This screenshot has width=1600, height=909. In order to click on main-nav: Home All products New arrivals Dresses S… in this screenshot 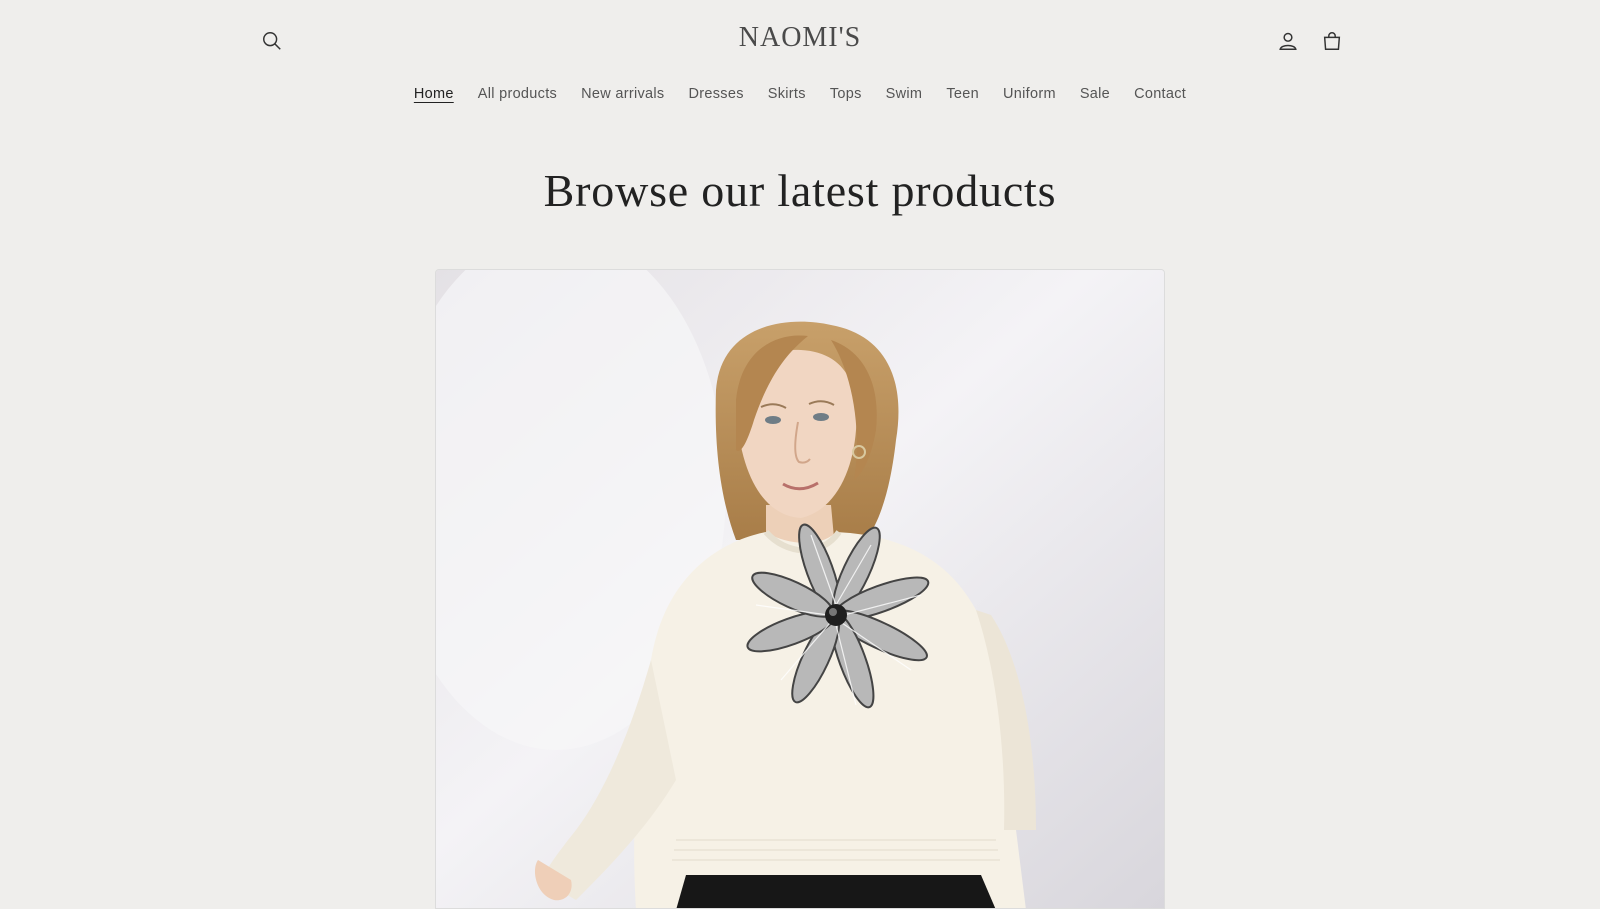, I will do `click(800, 94)`.